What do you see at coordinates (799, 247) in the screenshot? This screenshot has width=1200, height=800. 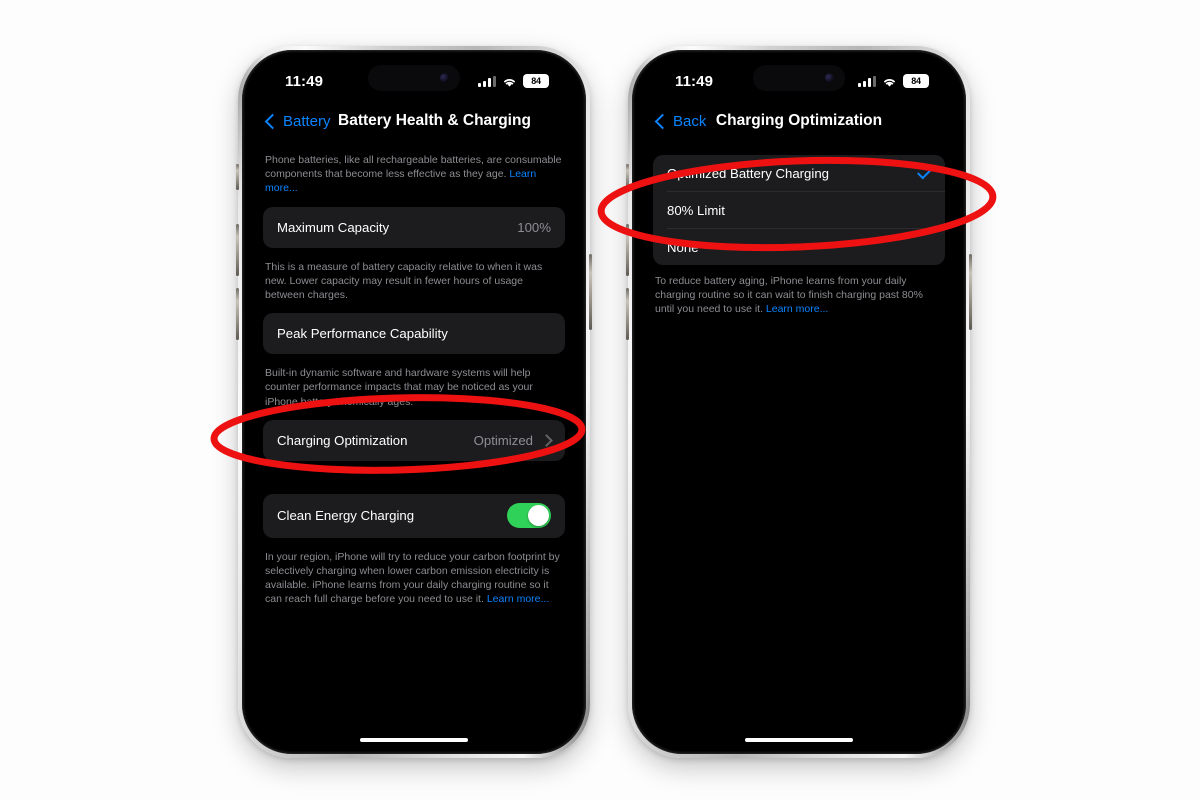 I see `option-none: None` at bounding box center [799, 247].